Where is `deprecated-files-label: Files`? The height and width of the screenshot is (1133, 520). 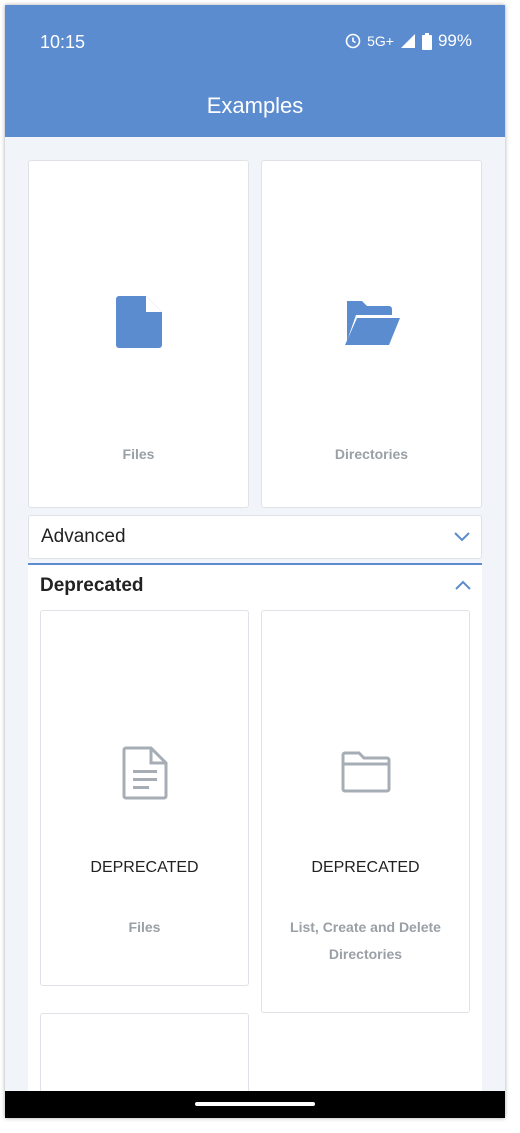
deprecated-files-label: Files is located at coordinates (144, 927).